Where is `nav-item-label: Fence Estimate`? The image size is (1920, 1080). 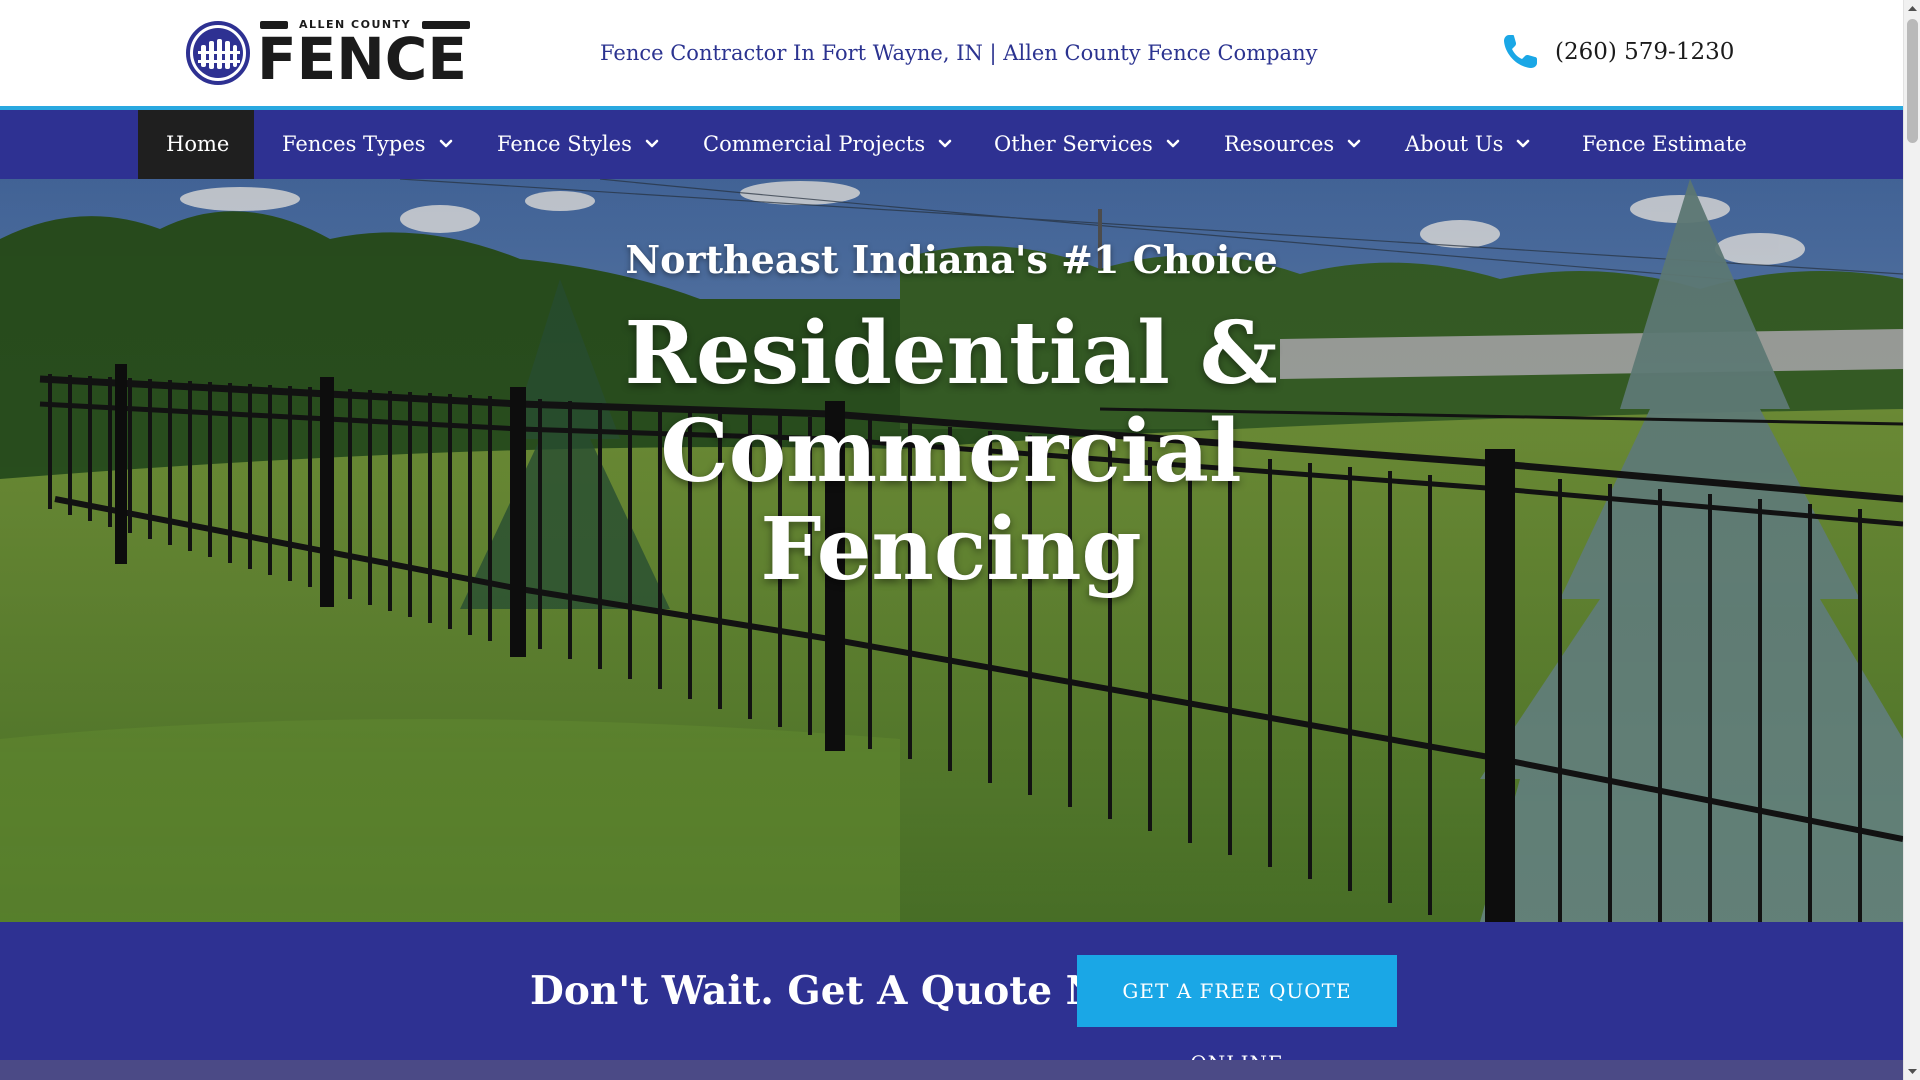
nav-item-label: Fence Estimate is located at coordinates (1664, 144).